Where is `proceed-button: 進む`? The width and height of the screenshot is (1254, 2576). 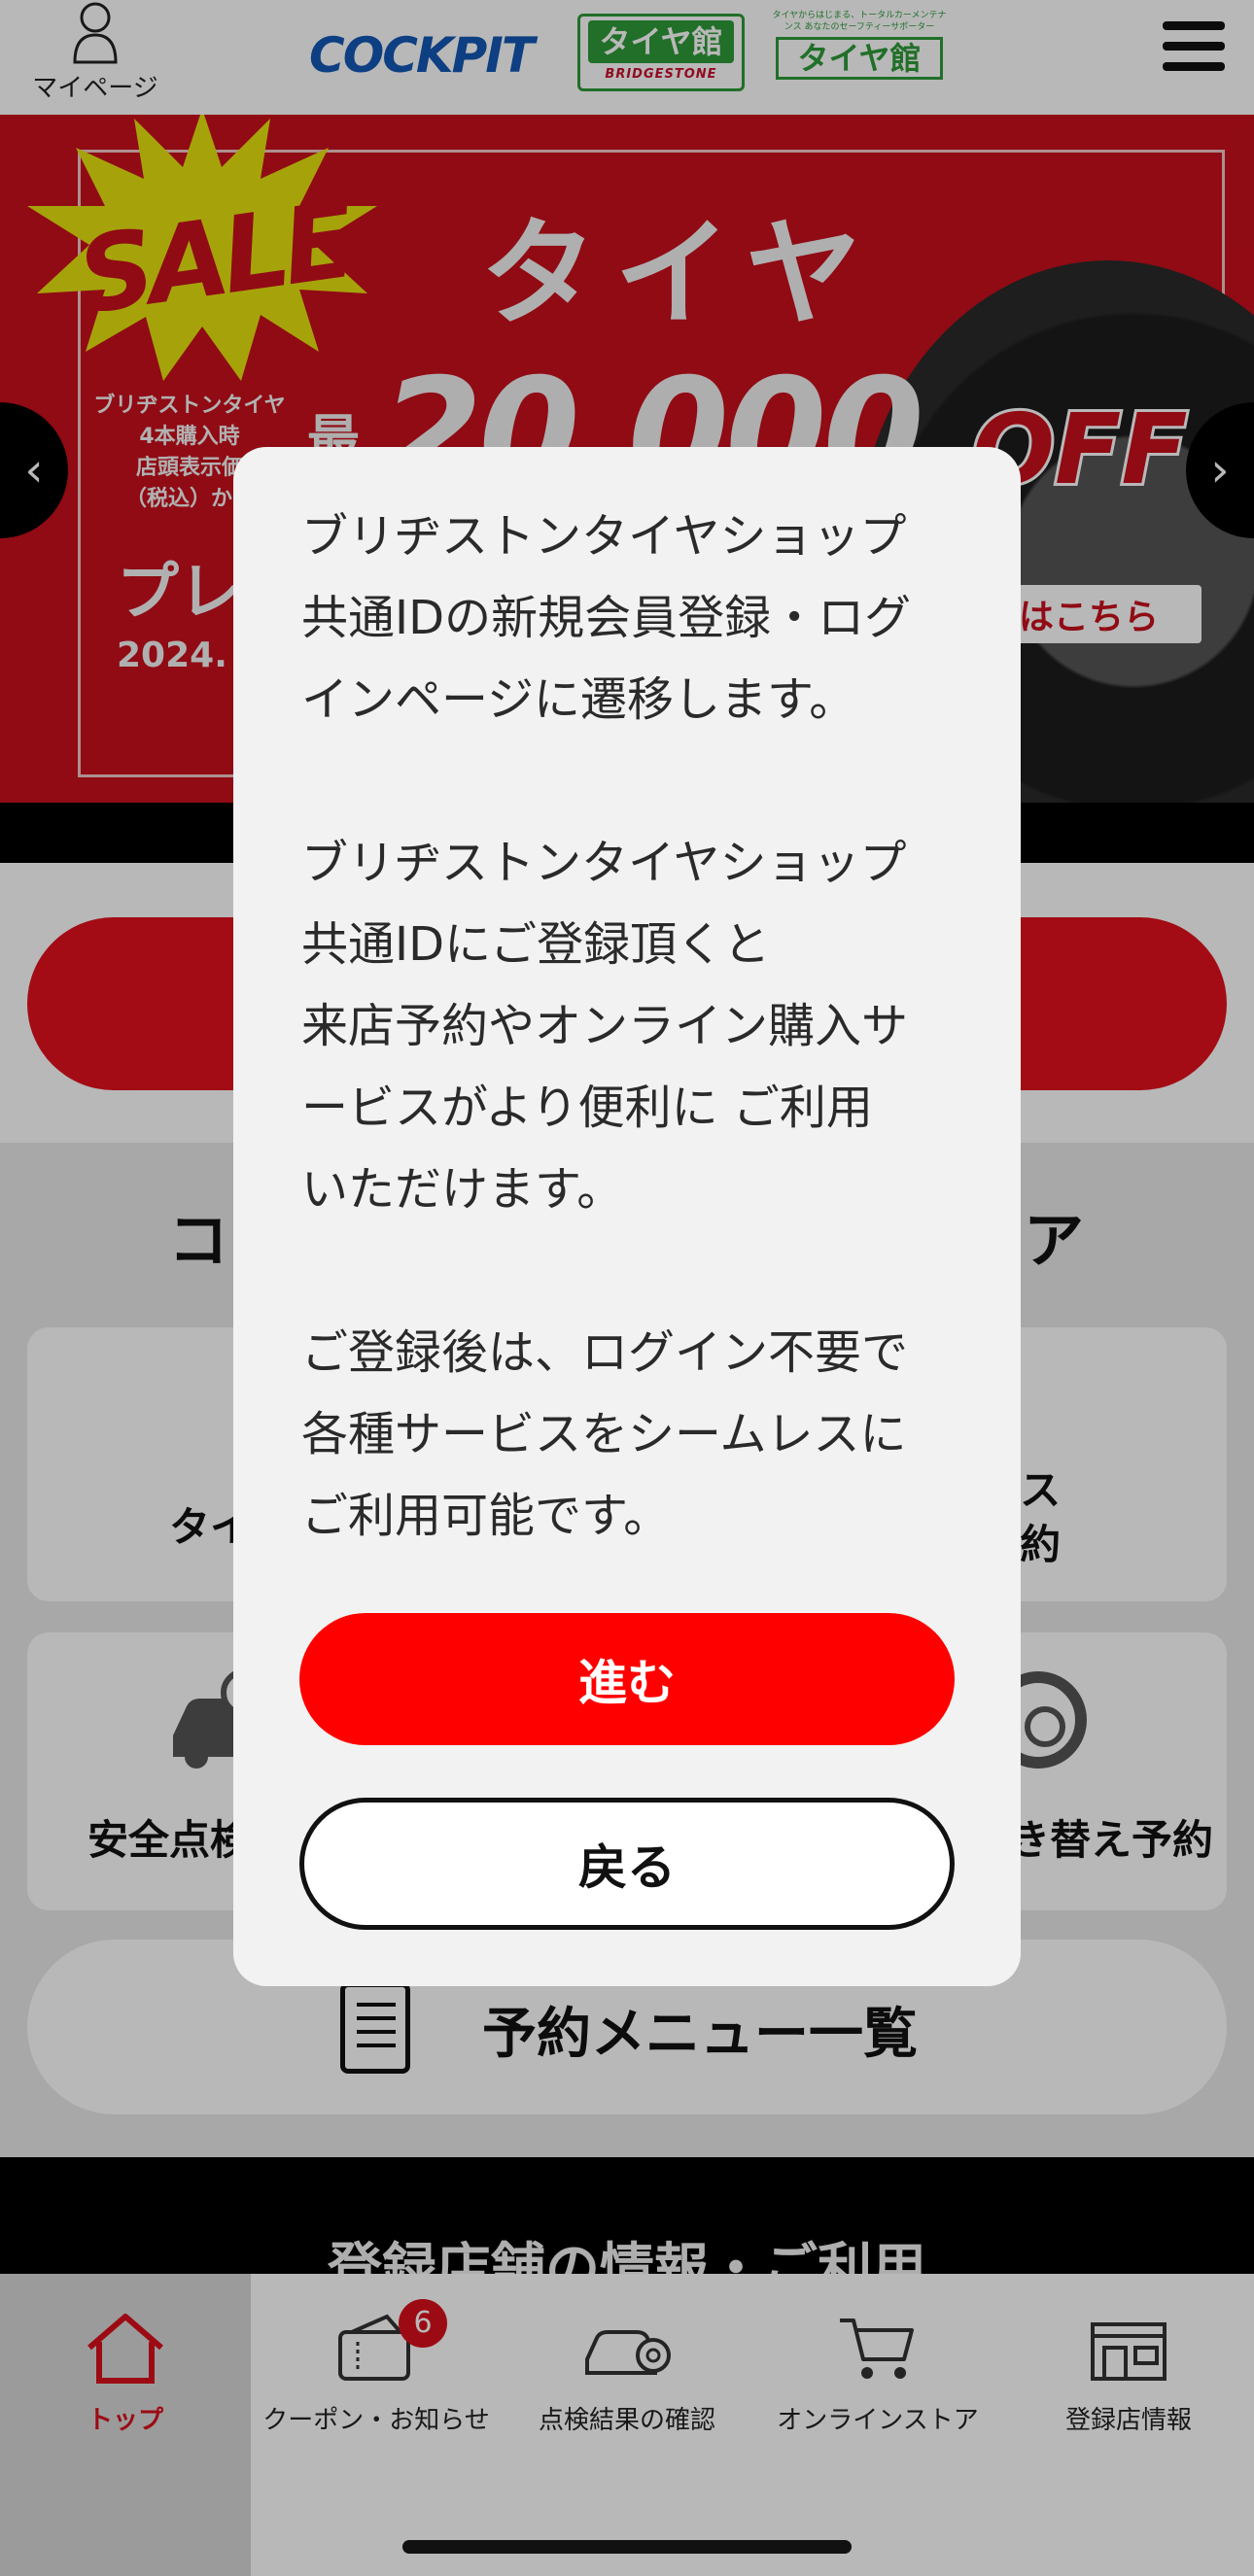
proceed-button: 進む is located at coordinates (627, 1679).